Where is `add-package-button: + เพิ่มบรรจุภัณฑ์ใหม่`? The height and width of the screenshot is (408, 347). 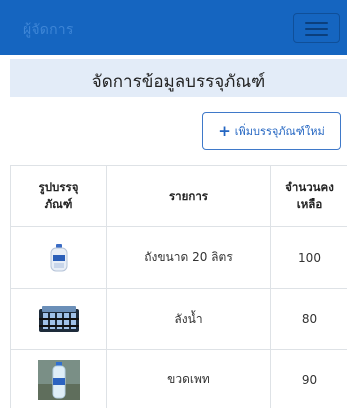
add-package-button: + เพิ่มบรรจุภัณฑ์ใหม่ is located at coordinates (271, 131).